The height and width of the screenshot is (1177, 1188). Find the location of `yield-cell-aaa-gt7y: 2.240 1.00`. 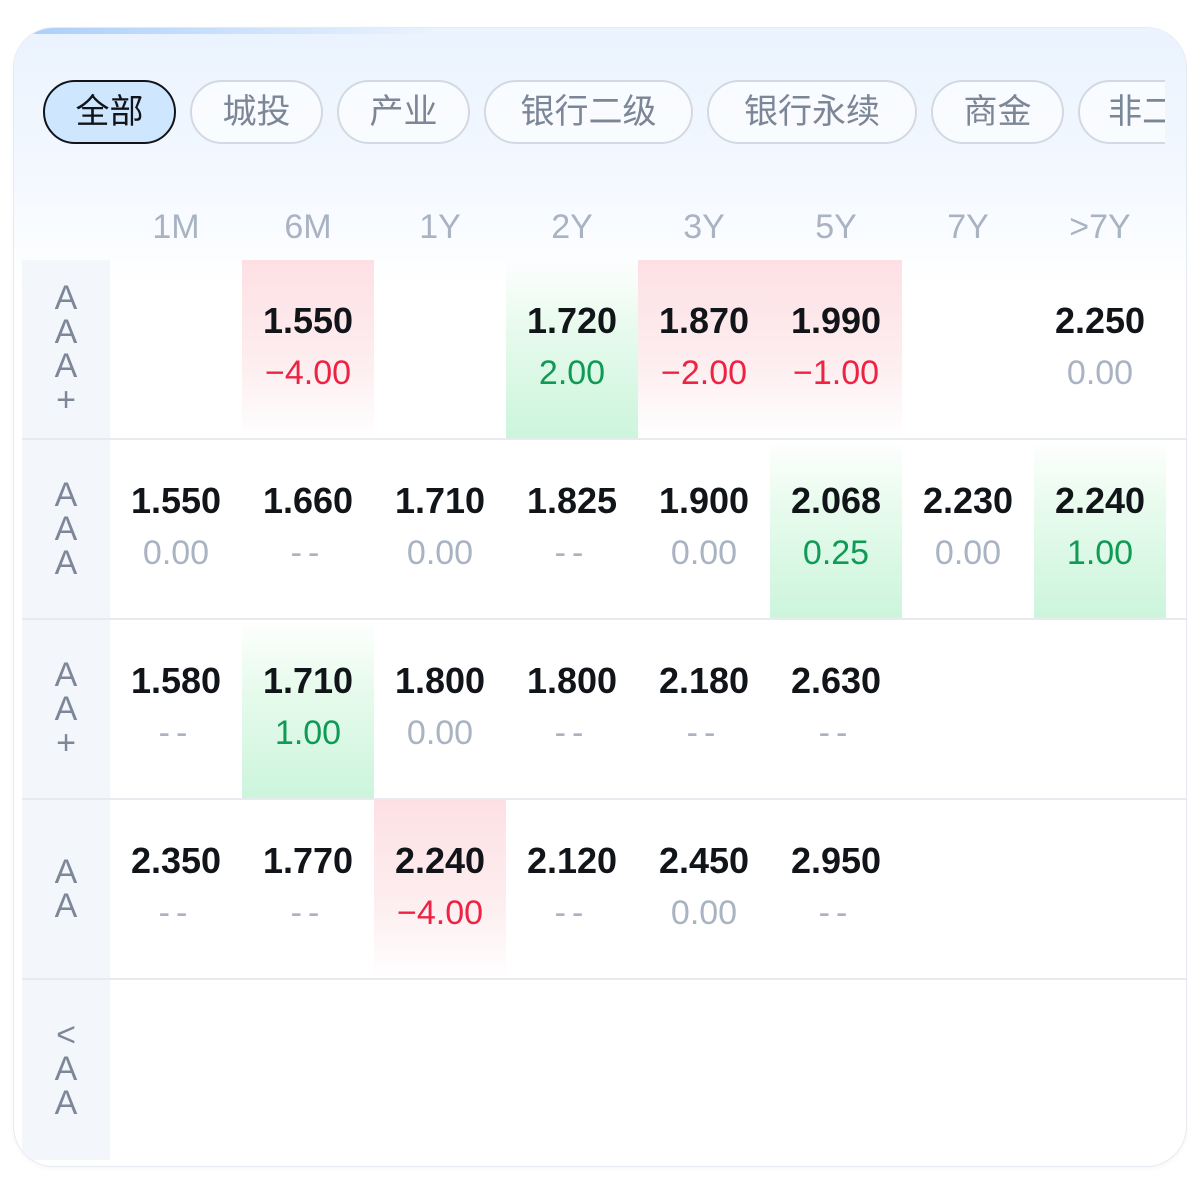

yield-cell-aaa-gt7y: 2.240 1.00 is located at coordinates (1100, 529).